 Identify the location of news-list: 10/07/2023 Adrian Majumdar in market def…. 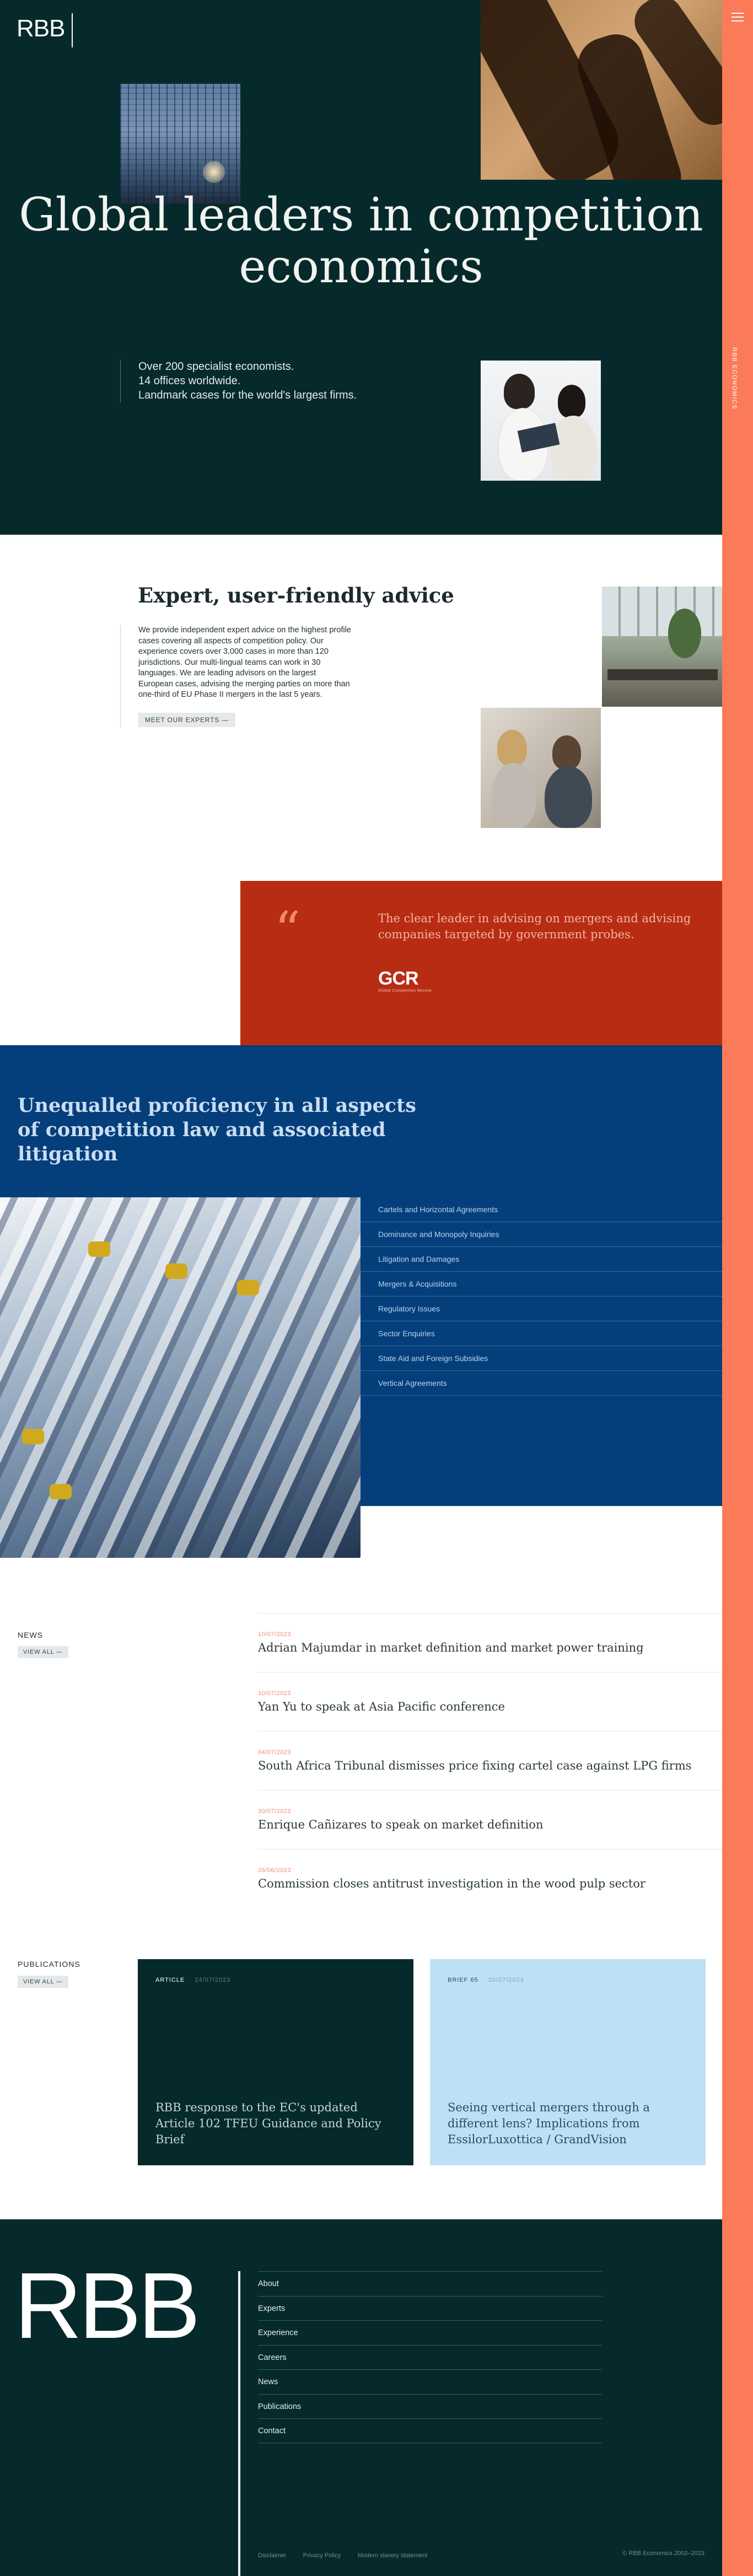
(490, 1760).